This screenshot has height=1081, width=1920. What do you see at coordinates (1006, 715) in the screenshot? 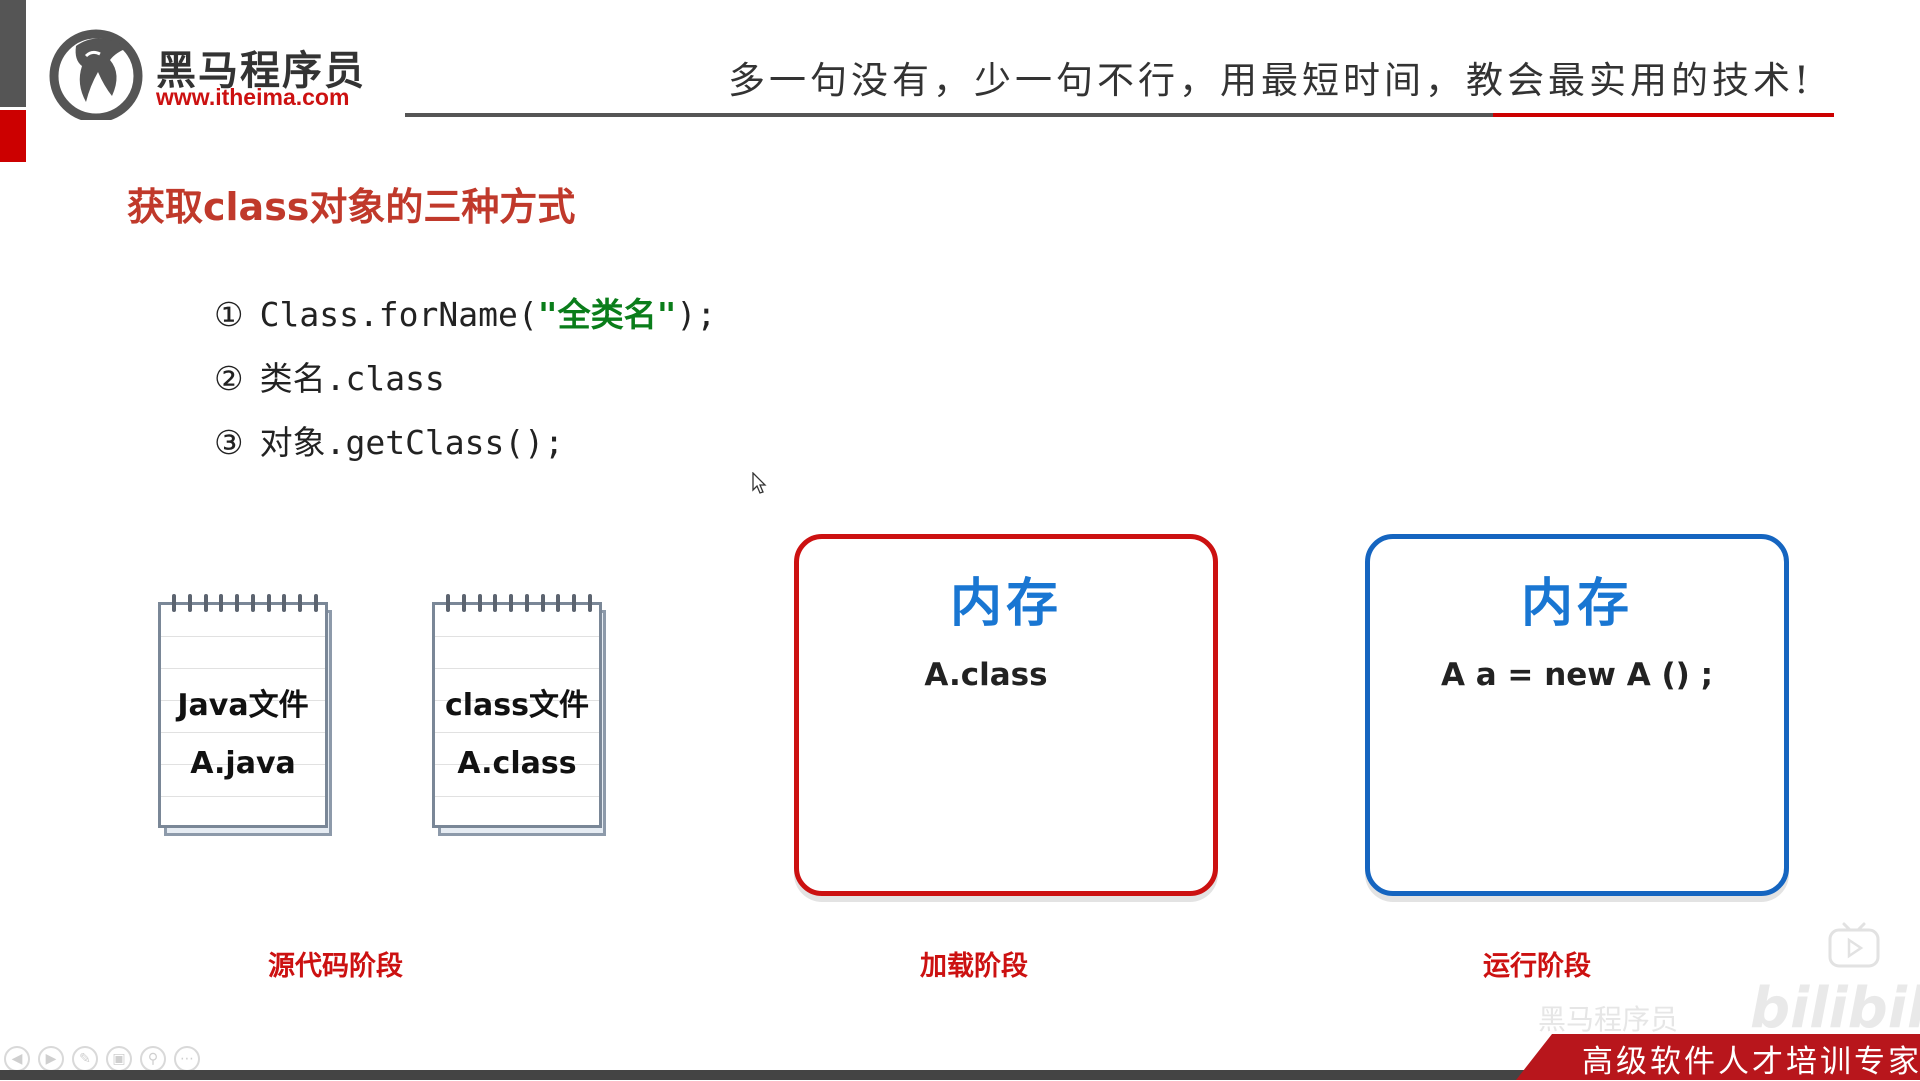
I see `memory-box-load-stage: 内存 A.class` at bounding box center [1006, 715].